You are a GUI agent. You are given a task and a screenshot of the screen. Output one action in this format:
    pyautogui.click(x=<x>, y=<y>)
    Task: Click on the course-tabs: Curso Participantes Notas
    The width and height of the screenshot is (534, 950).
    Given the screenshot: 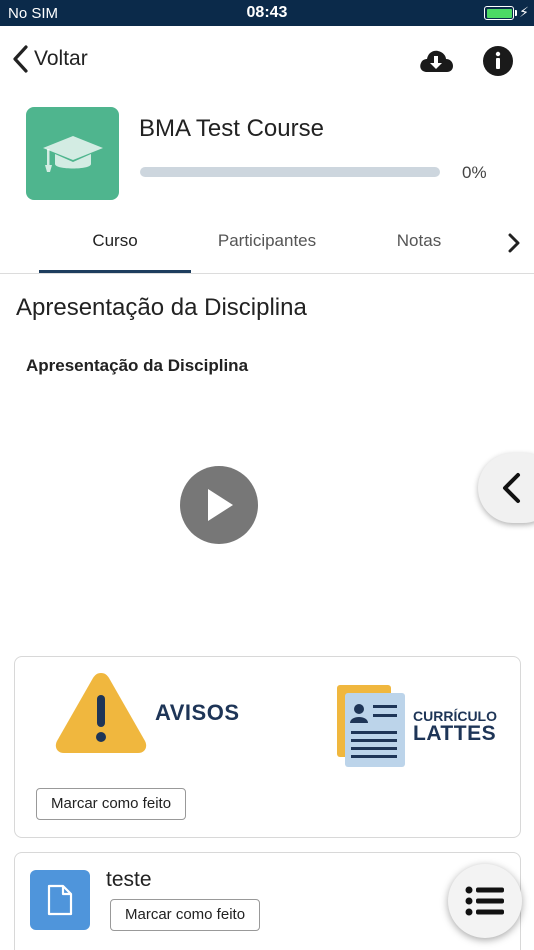 What is the action you would take?
    pyautogui.click(x=267, y=245)
    